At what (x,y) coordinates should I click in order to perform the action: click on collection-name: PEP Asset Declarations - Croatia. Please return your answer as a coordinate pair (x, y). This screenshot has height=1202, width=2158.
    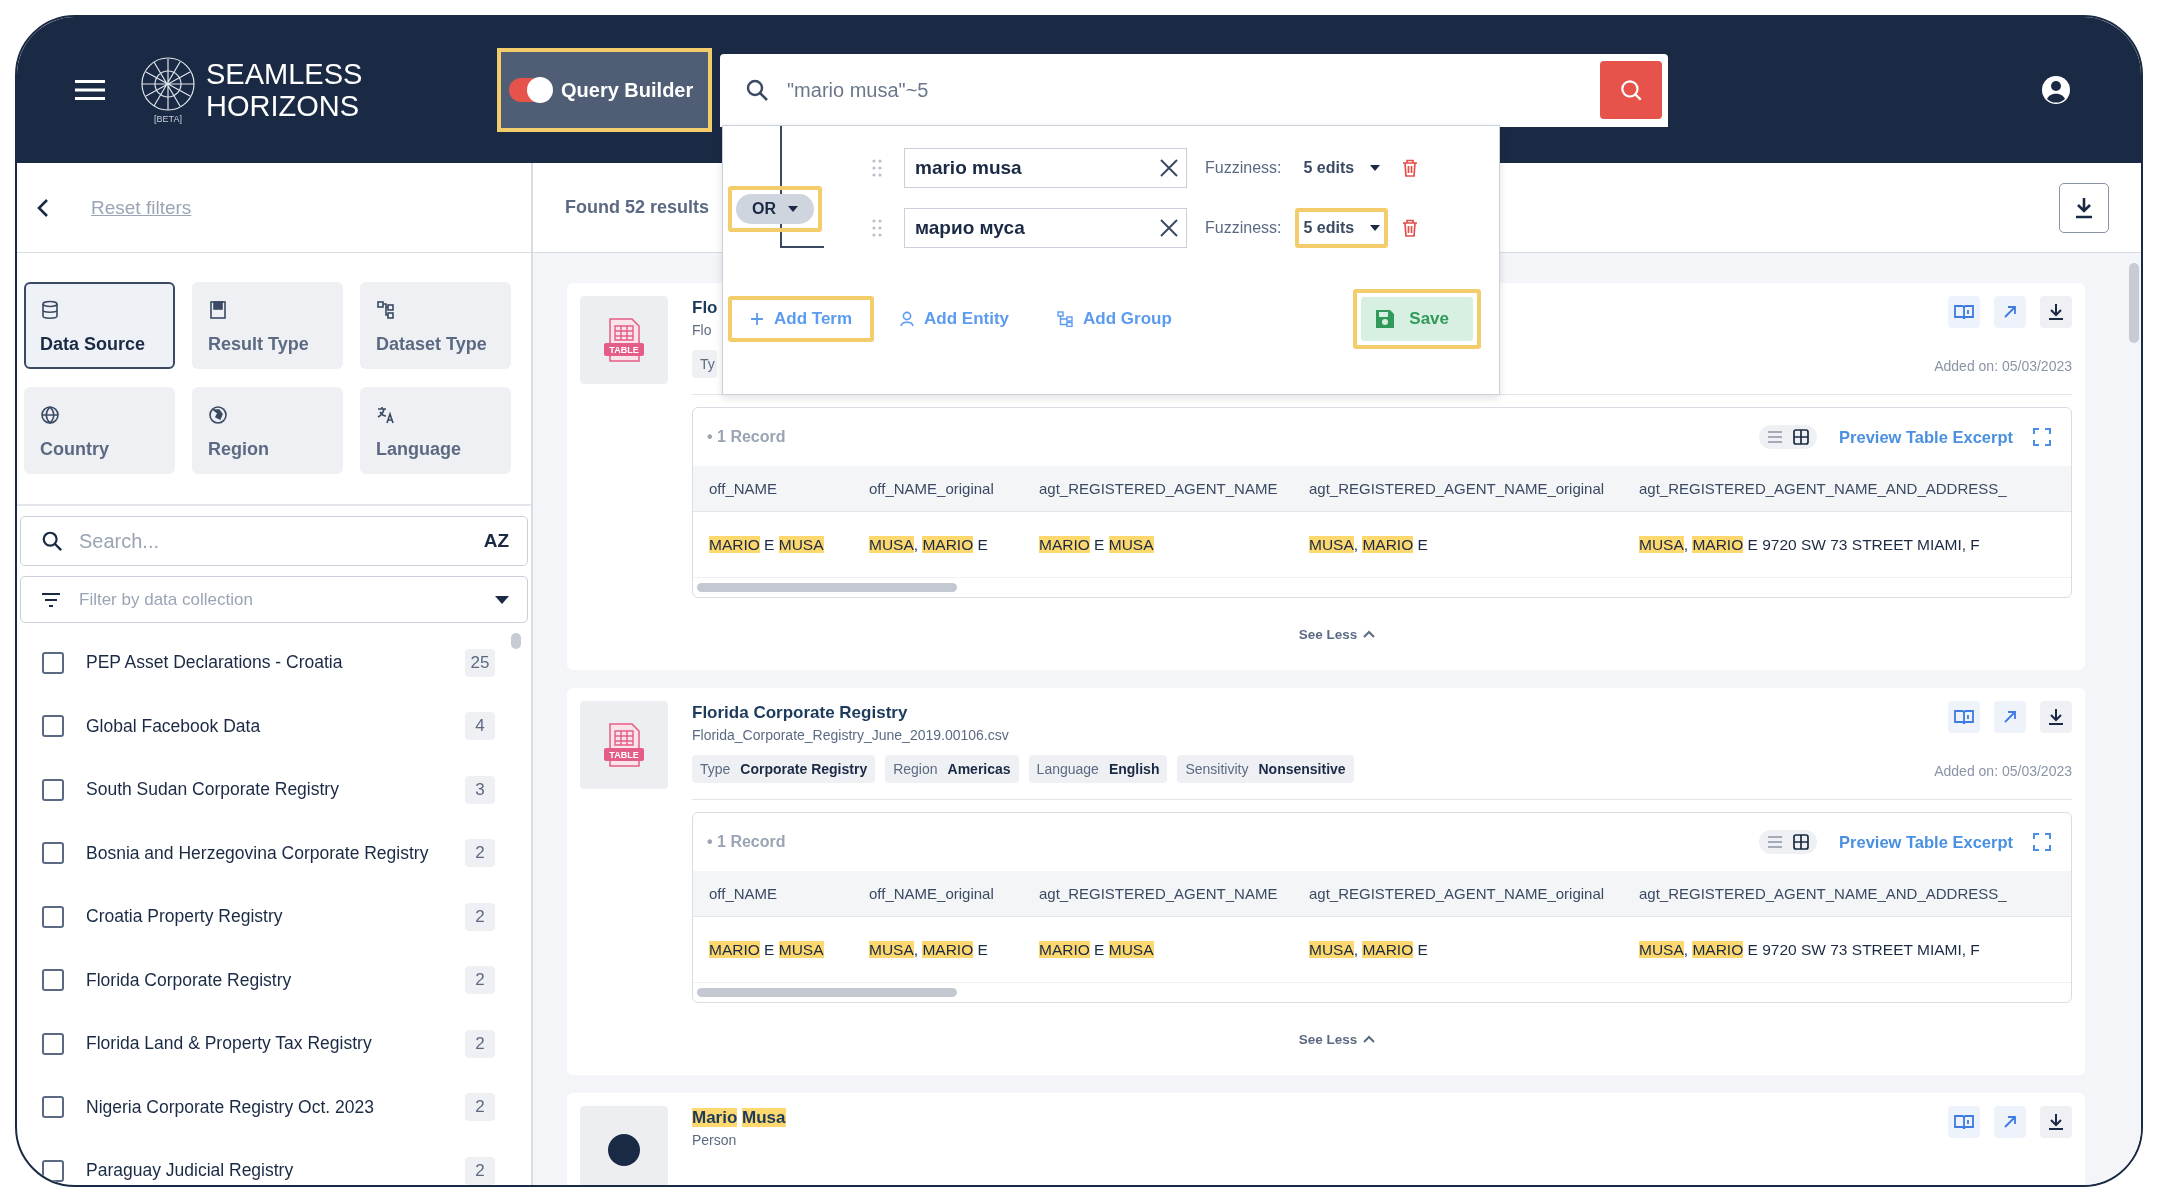
    Looking at the image, I should click on (275, 663).